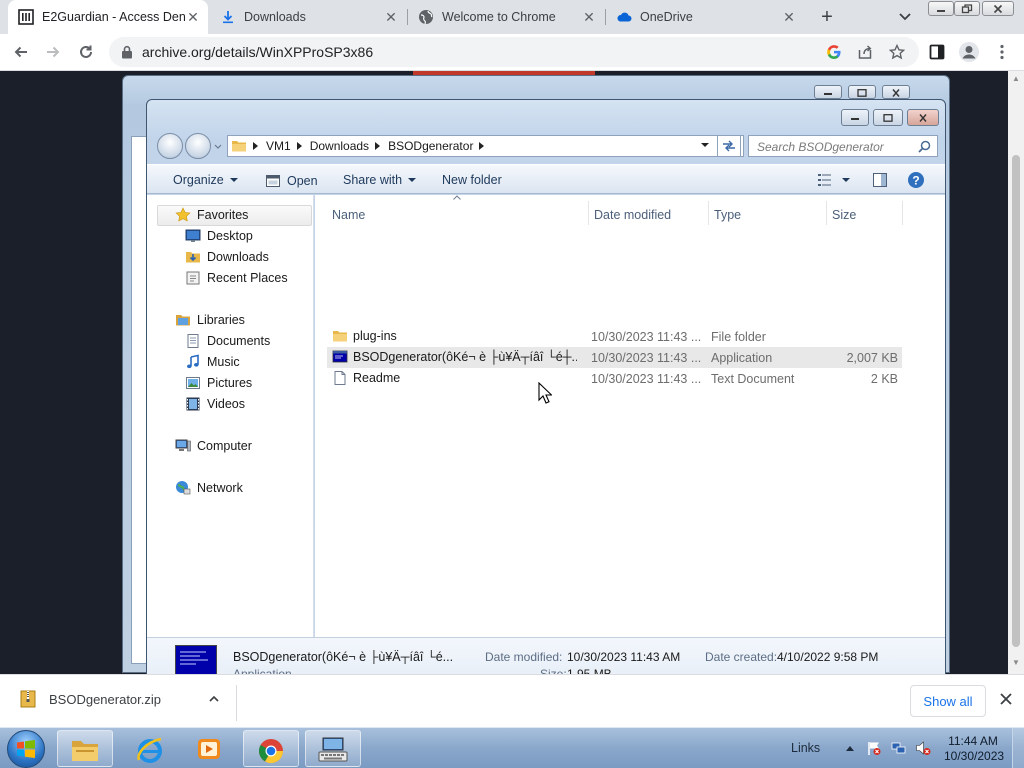  What do you see at coordinates (278, 146) in the screenshot?
I see `breadcrumb-item: VM1` at bounding box center [278, 146].